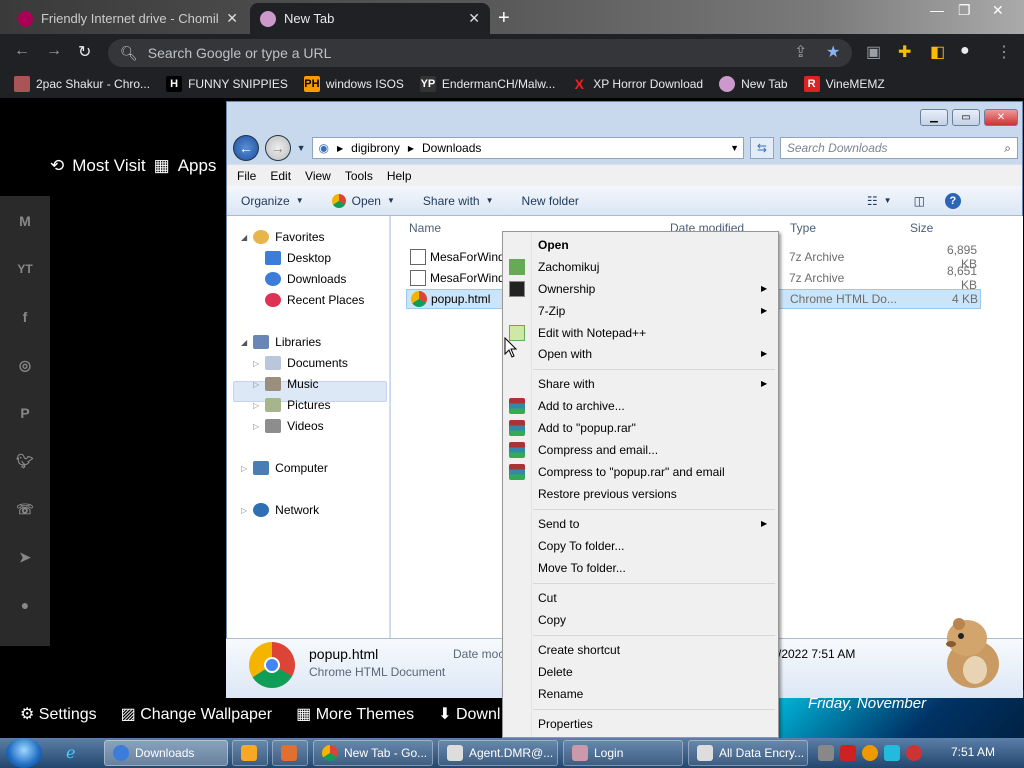  I want to click on explorer-forward-button: →, so click(277, 148).